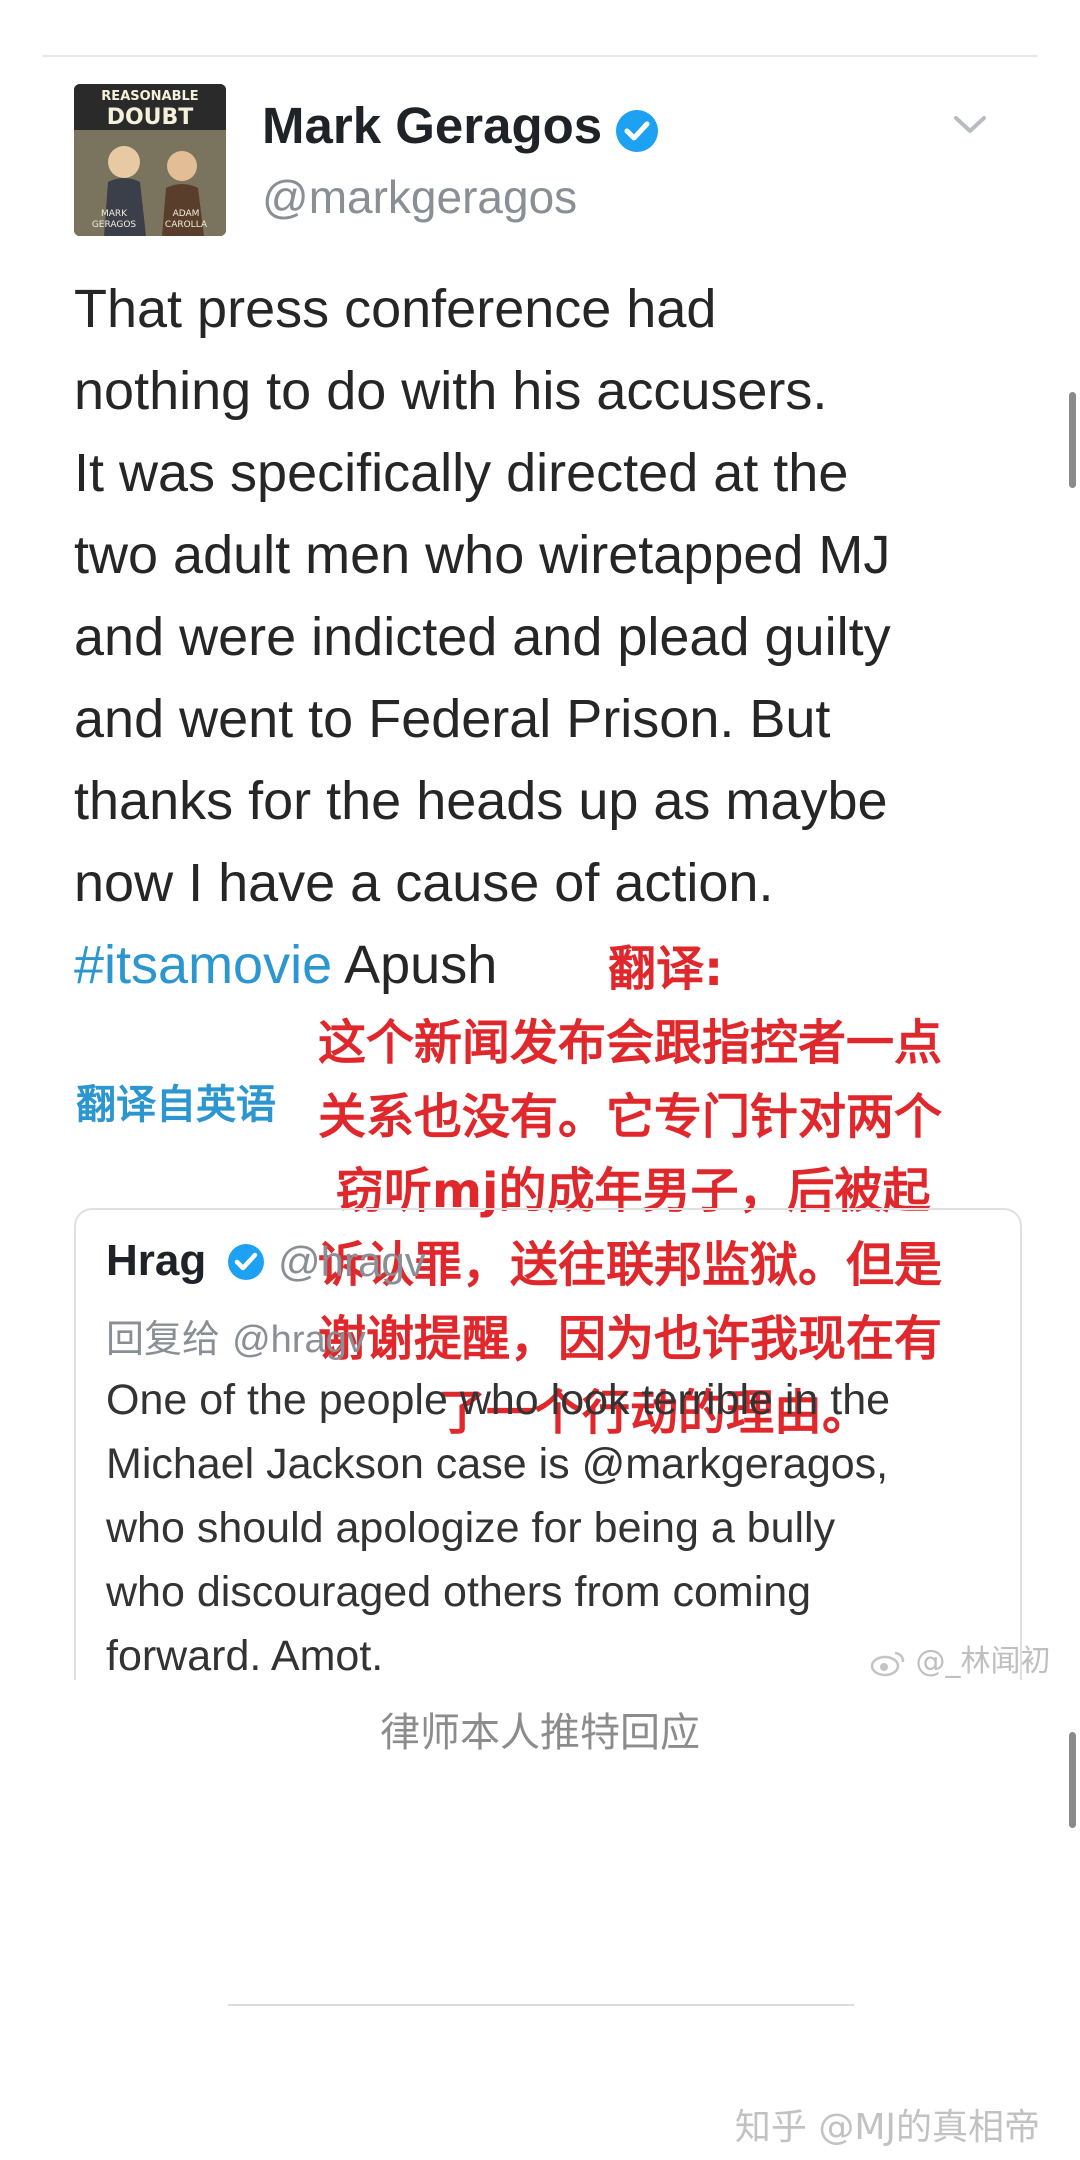 The image size is (1080, 2160). What do you see at coordinates (352, 1262) in the screenshot?
I see `quoted-author-handle: @hragv` at bounding box center [352, 1262].